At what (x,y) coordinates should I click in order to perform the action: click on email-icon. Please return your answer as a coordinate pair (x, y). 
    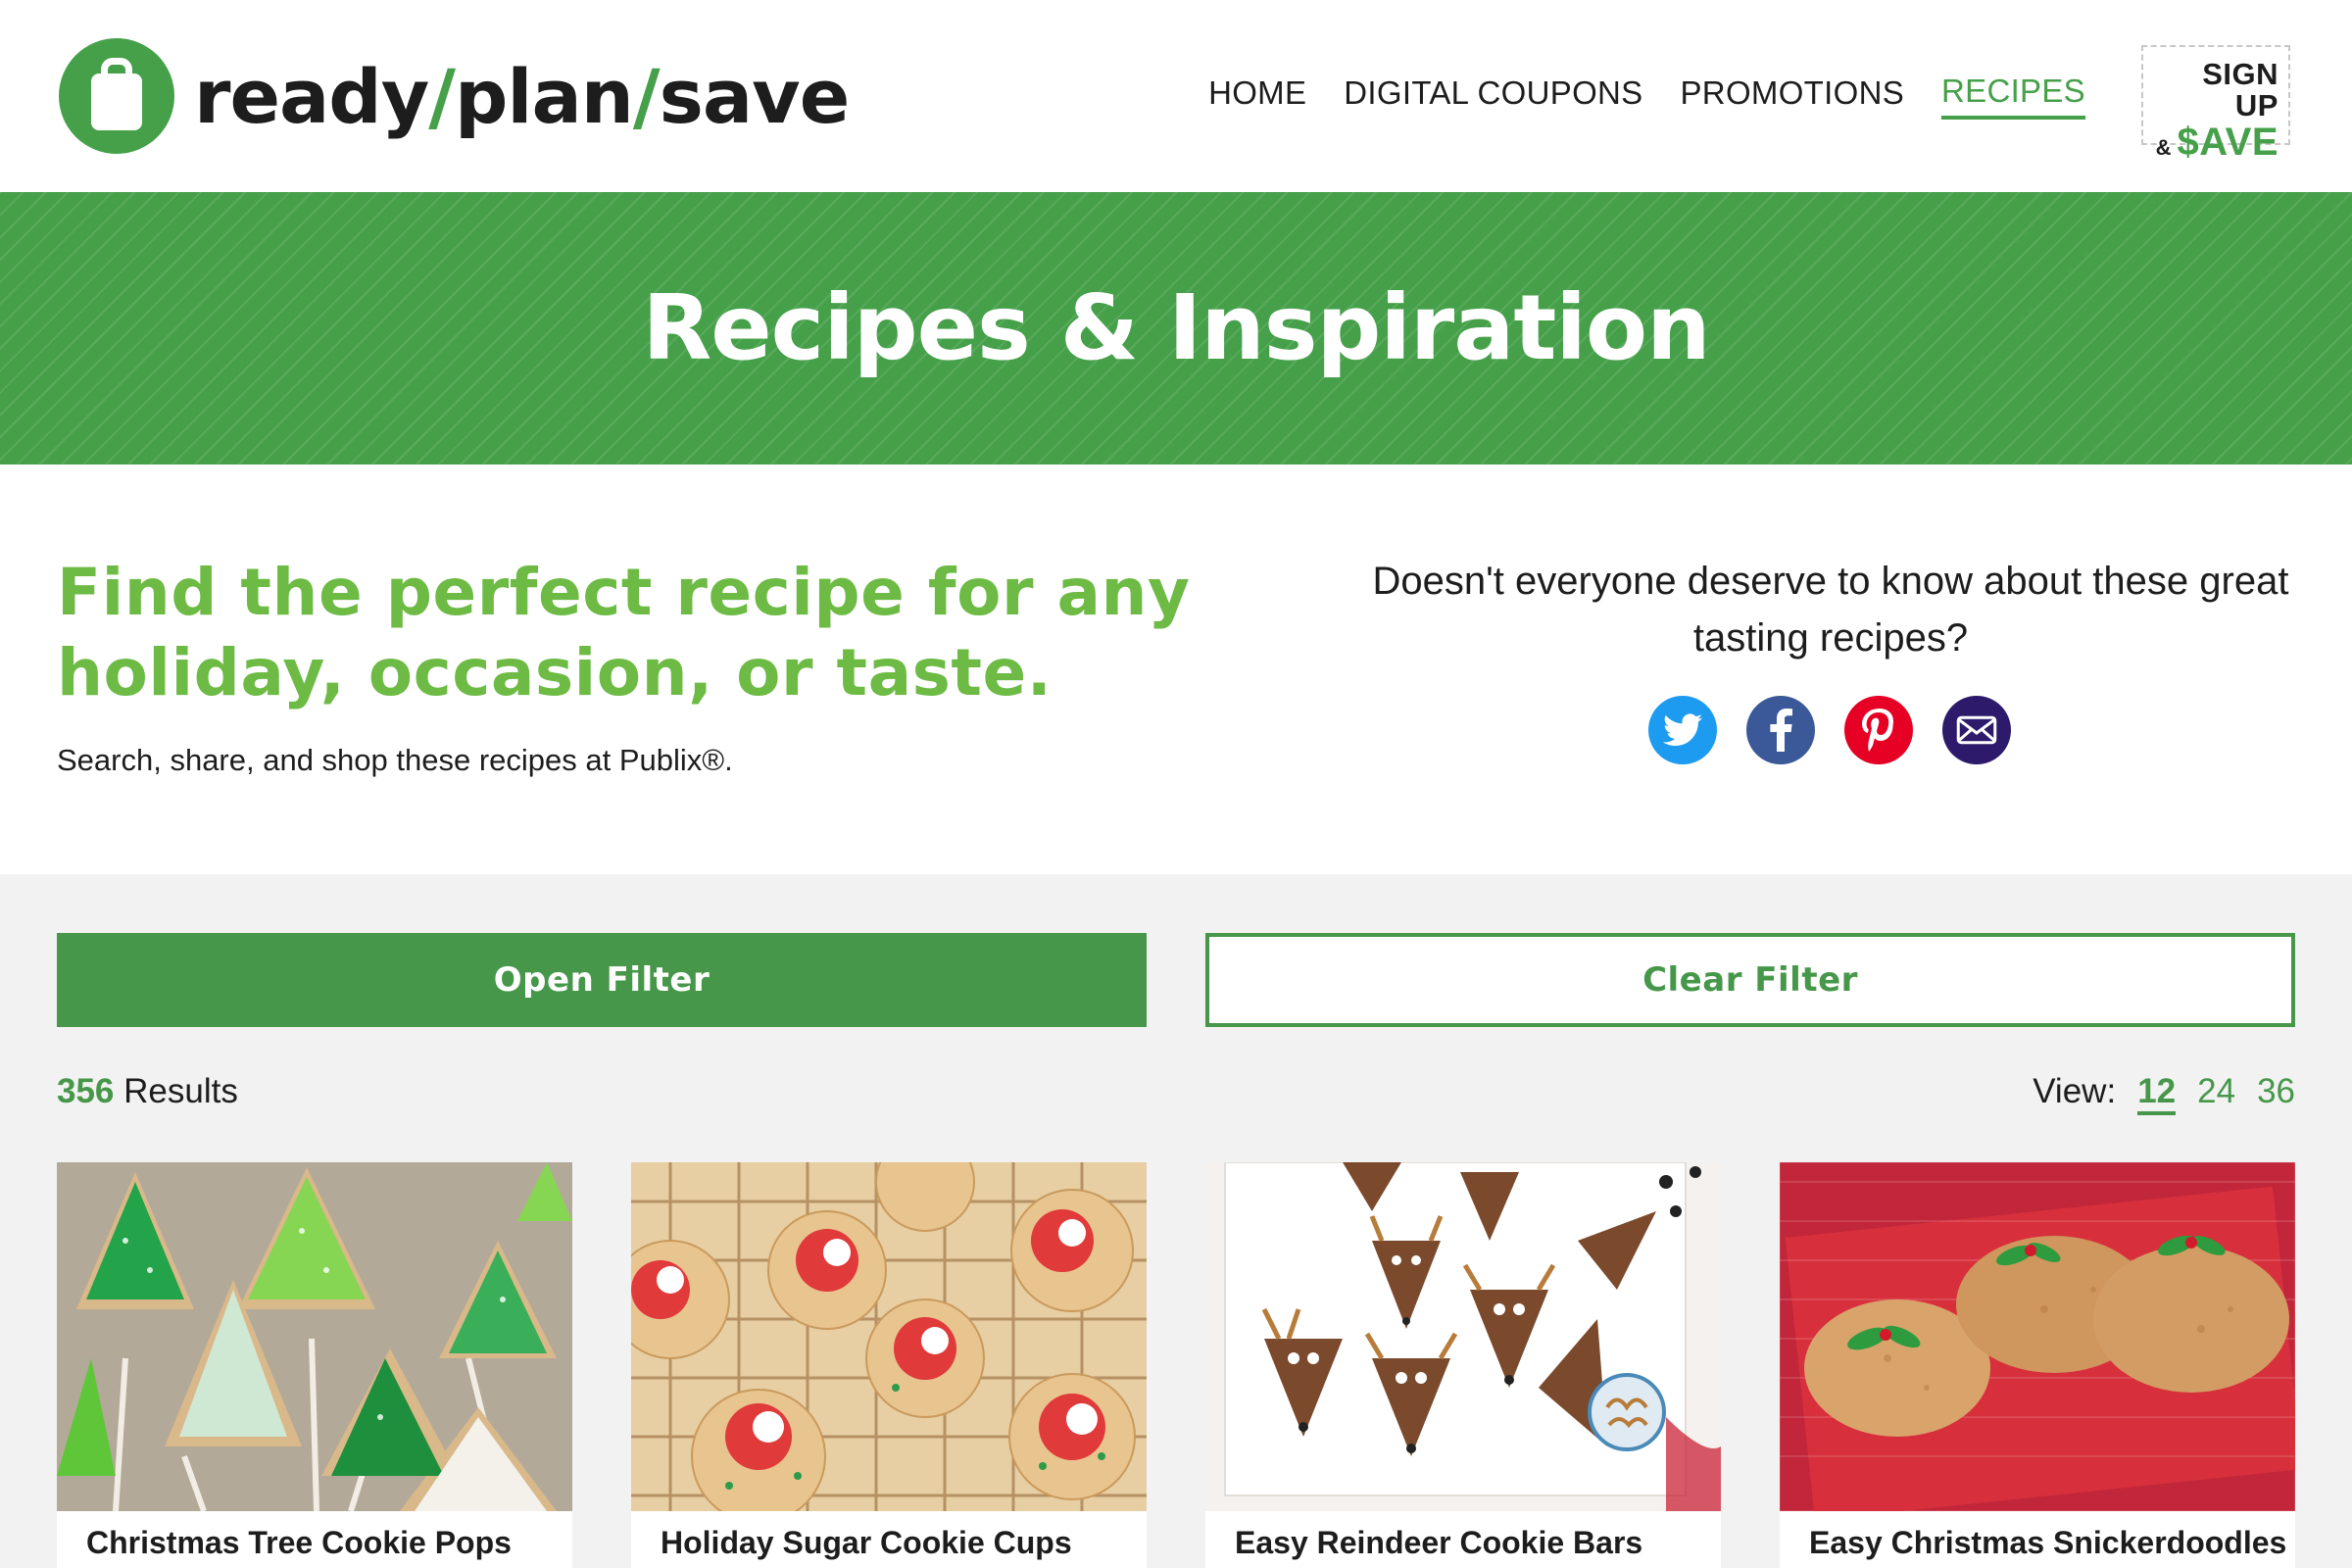
    Looking at the image, I should click on (1976, 730).